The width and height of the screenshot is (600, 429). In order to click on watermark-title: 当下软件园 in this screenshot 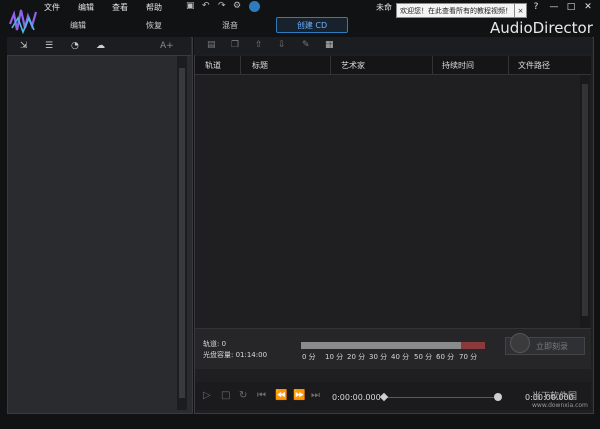, I will do `click(555, 397)`.